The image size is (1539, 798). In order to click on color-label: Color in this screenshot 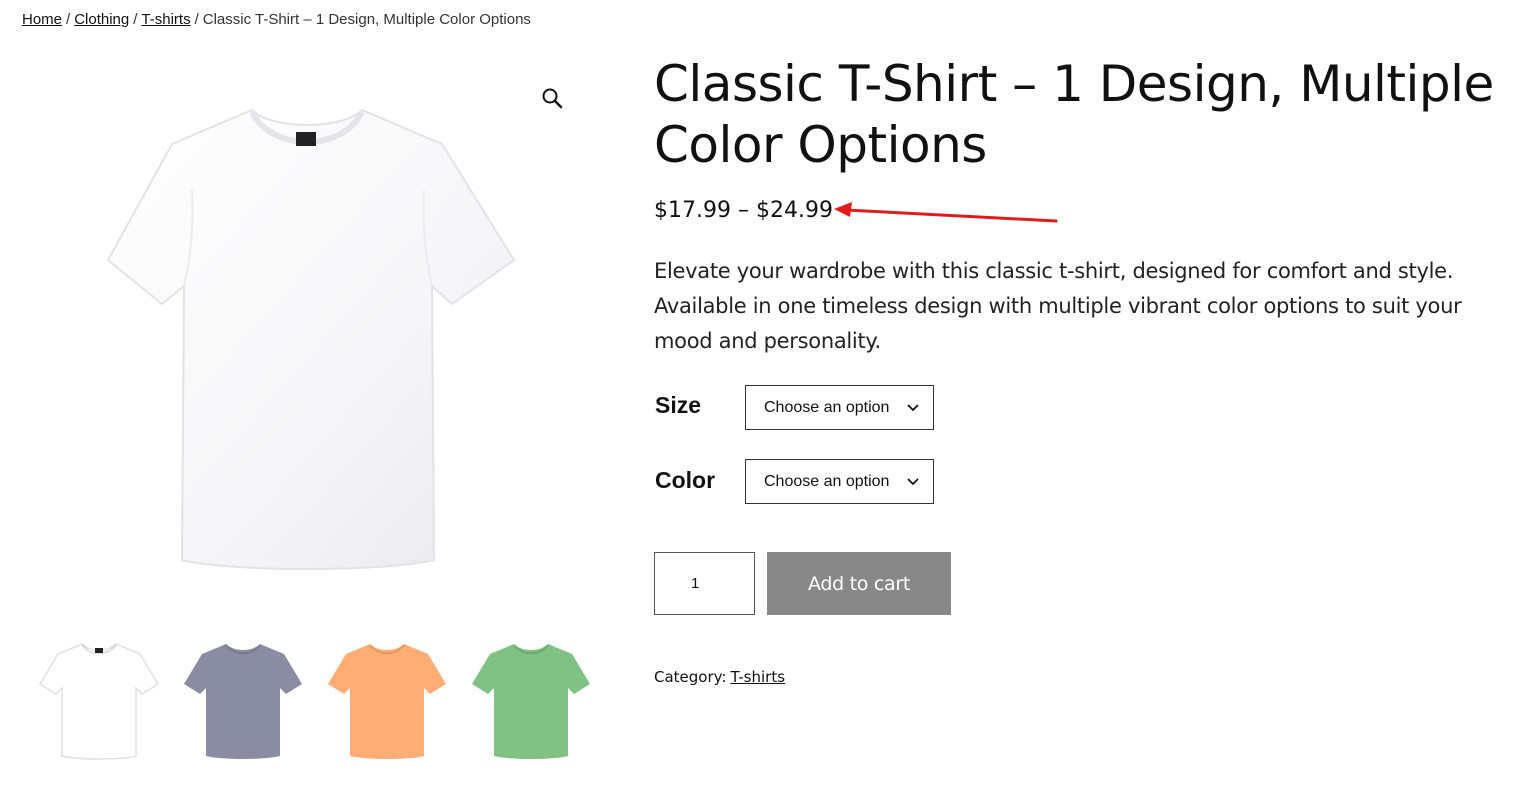, I will do `click(685, 480)`.